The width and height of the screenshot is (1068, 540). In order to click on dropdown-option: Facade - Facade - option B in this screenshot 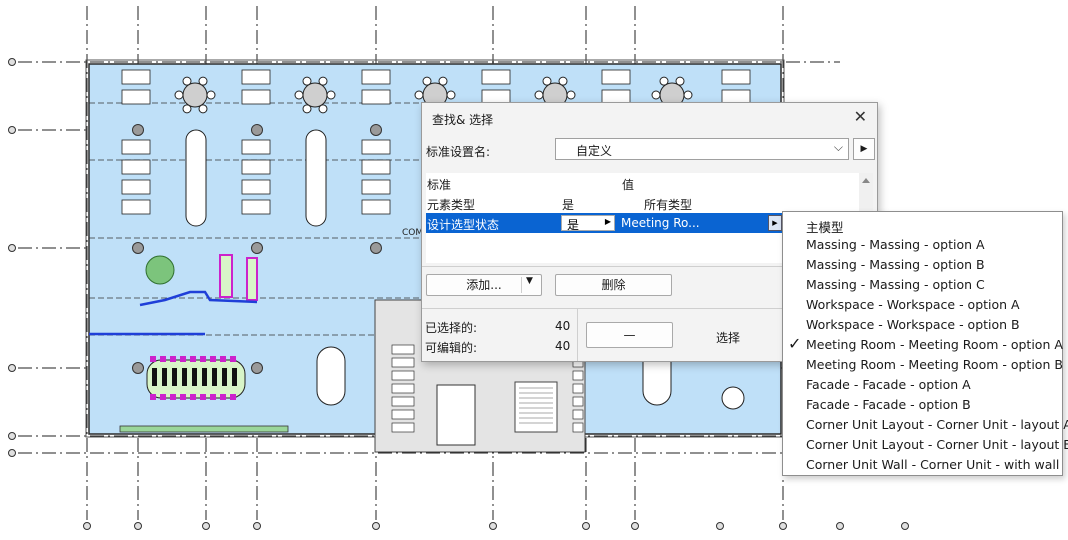, I will do `click(922, 404)`.